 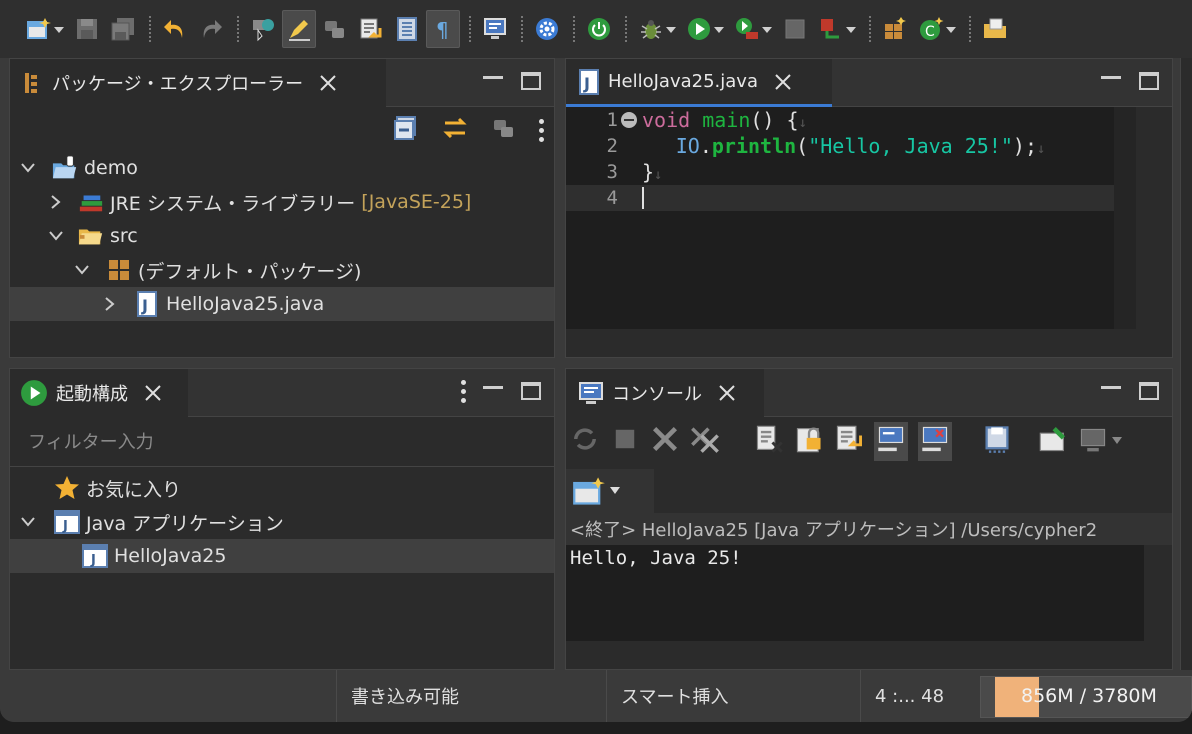 I want to click on tree-item-project: demo, so click(x=282, y=168).